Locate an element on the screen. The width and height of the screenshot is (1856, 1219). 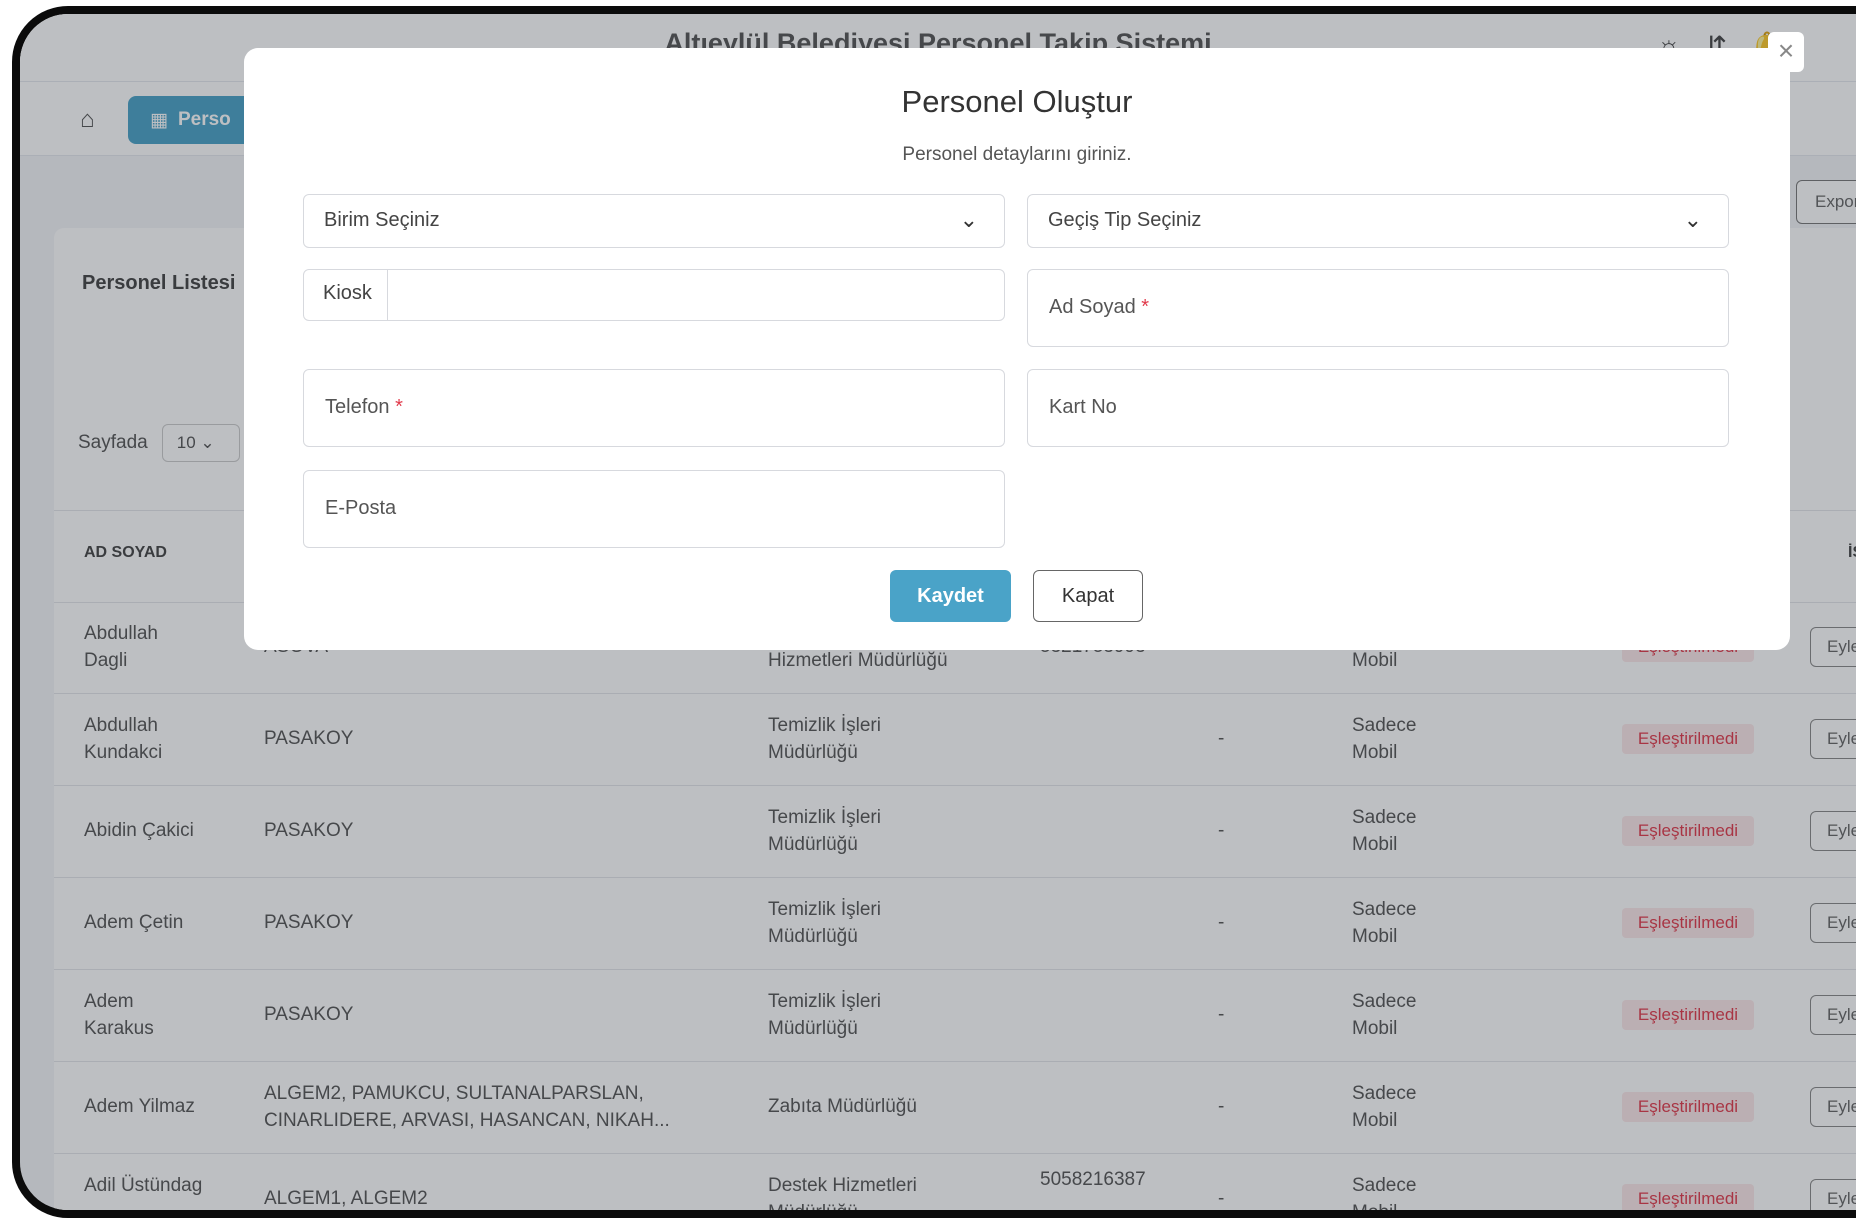
gecis-placeholder: Geçiş Tip Seçiniz is located at coordinates (1125, 220).